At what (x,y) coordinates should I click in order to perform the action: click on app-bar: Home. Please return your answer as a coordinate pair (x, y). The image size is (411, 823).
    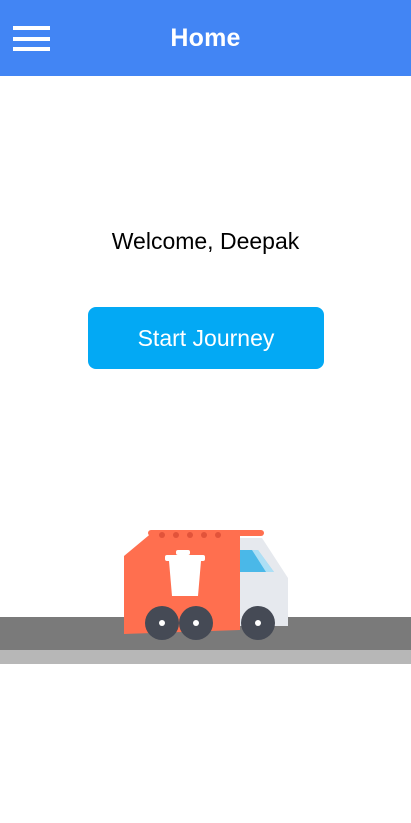
    Looking at the image, I should click on (205, 38).